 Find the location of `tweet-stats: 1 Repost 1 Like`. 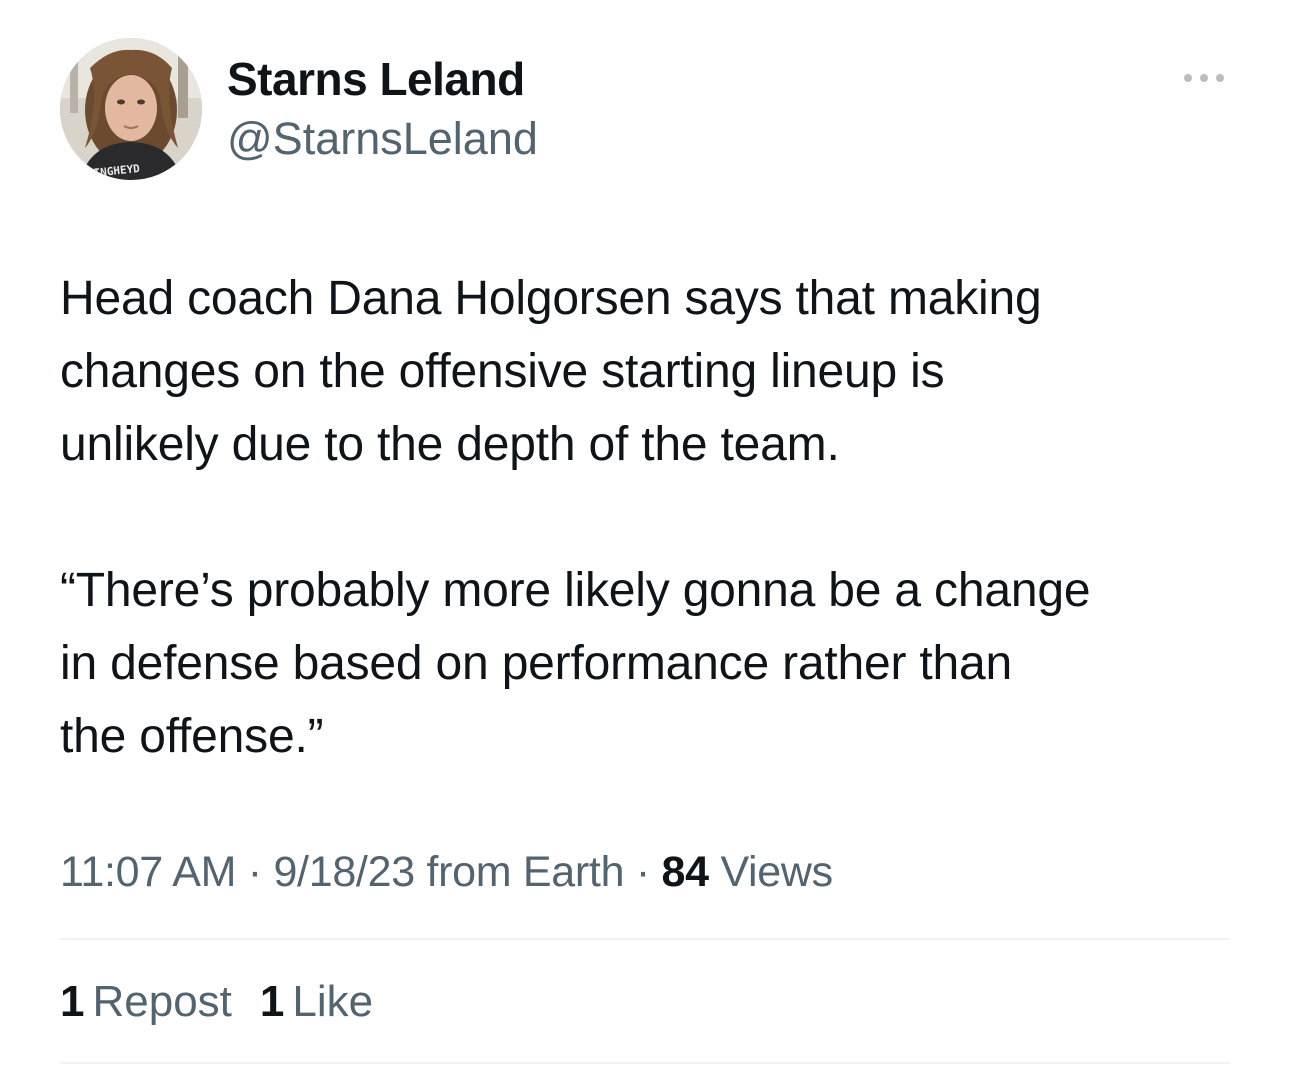

tweet-stats: 1 Repost 1 Like is located at coordinates (216, 1002).